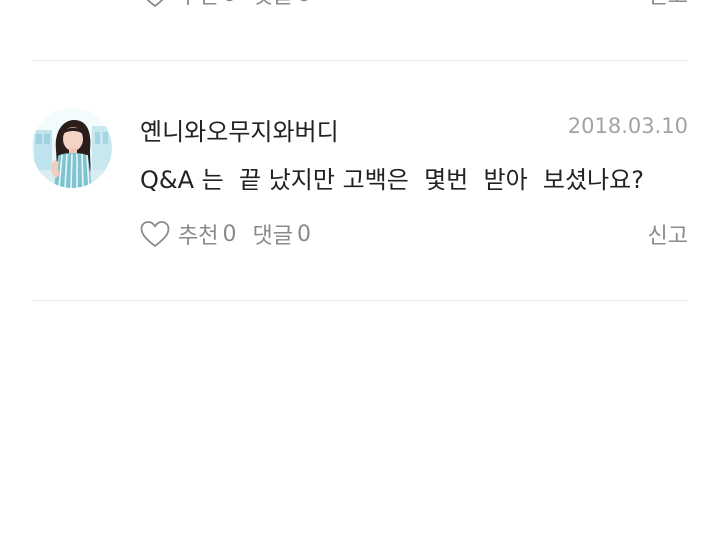 Image resolution: width=720 pixels, height=540 pixels. I want to click on profile-photo, so click(72, 148).